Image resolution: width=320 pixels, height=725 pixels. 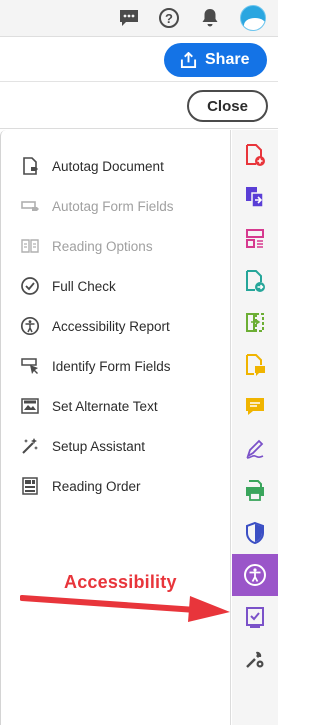 I want to click on comment-file-icon, so click(x=255, y=365).